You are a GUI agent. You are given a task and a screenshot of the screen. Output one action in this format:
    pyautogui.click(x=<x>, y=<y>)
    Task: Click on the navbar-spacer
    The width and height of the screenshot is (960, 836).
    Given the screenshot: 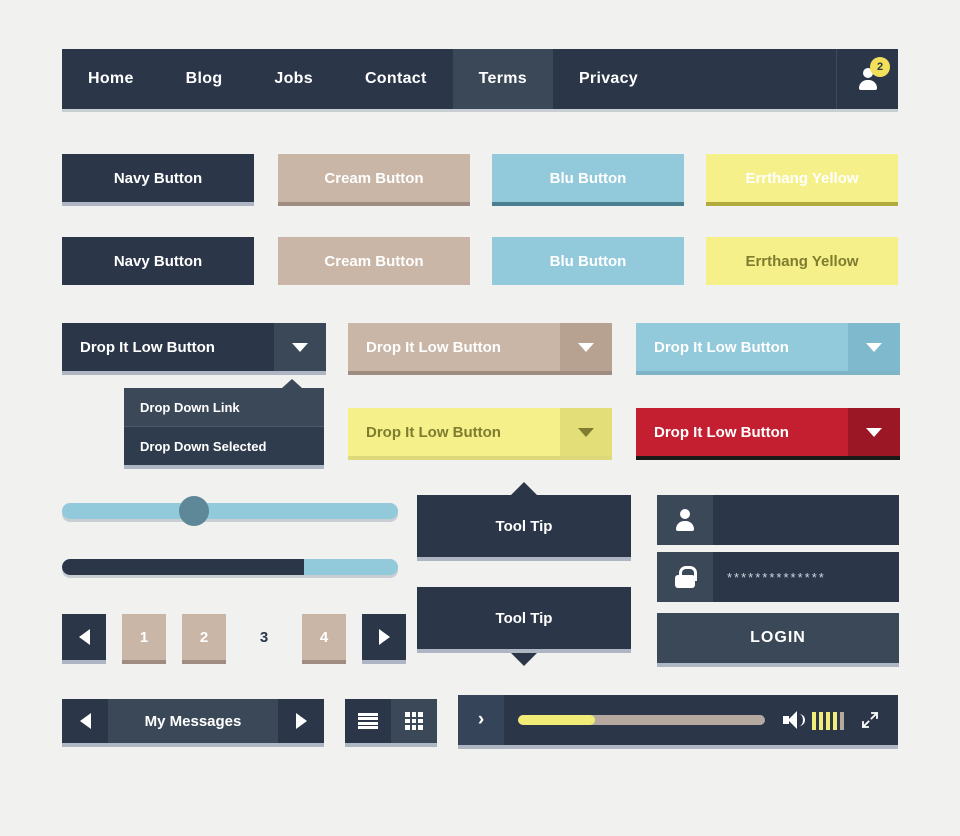 What is the action you would take?
    pyautogui.click(x=750, y=79)
    